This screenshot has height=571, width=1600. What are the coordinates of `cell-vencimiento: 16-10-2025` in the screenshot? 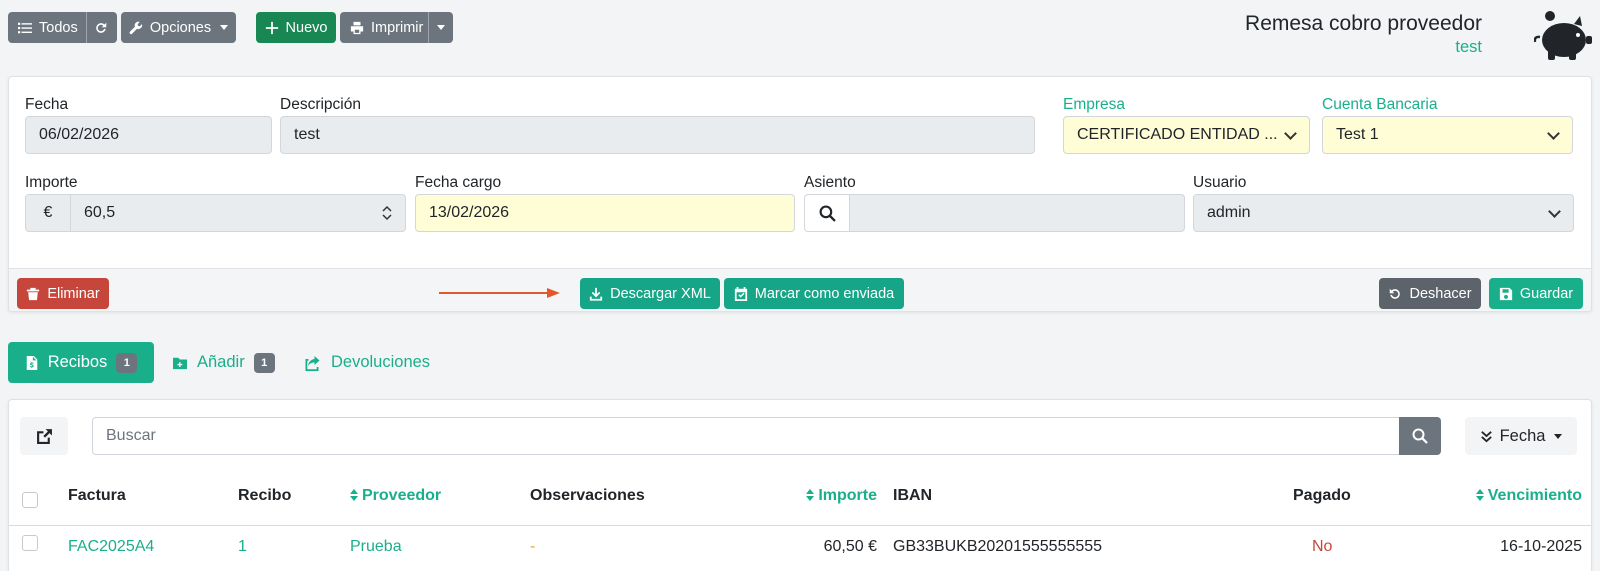 It's located at (1541, 546).